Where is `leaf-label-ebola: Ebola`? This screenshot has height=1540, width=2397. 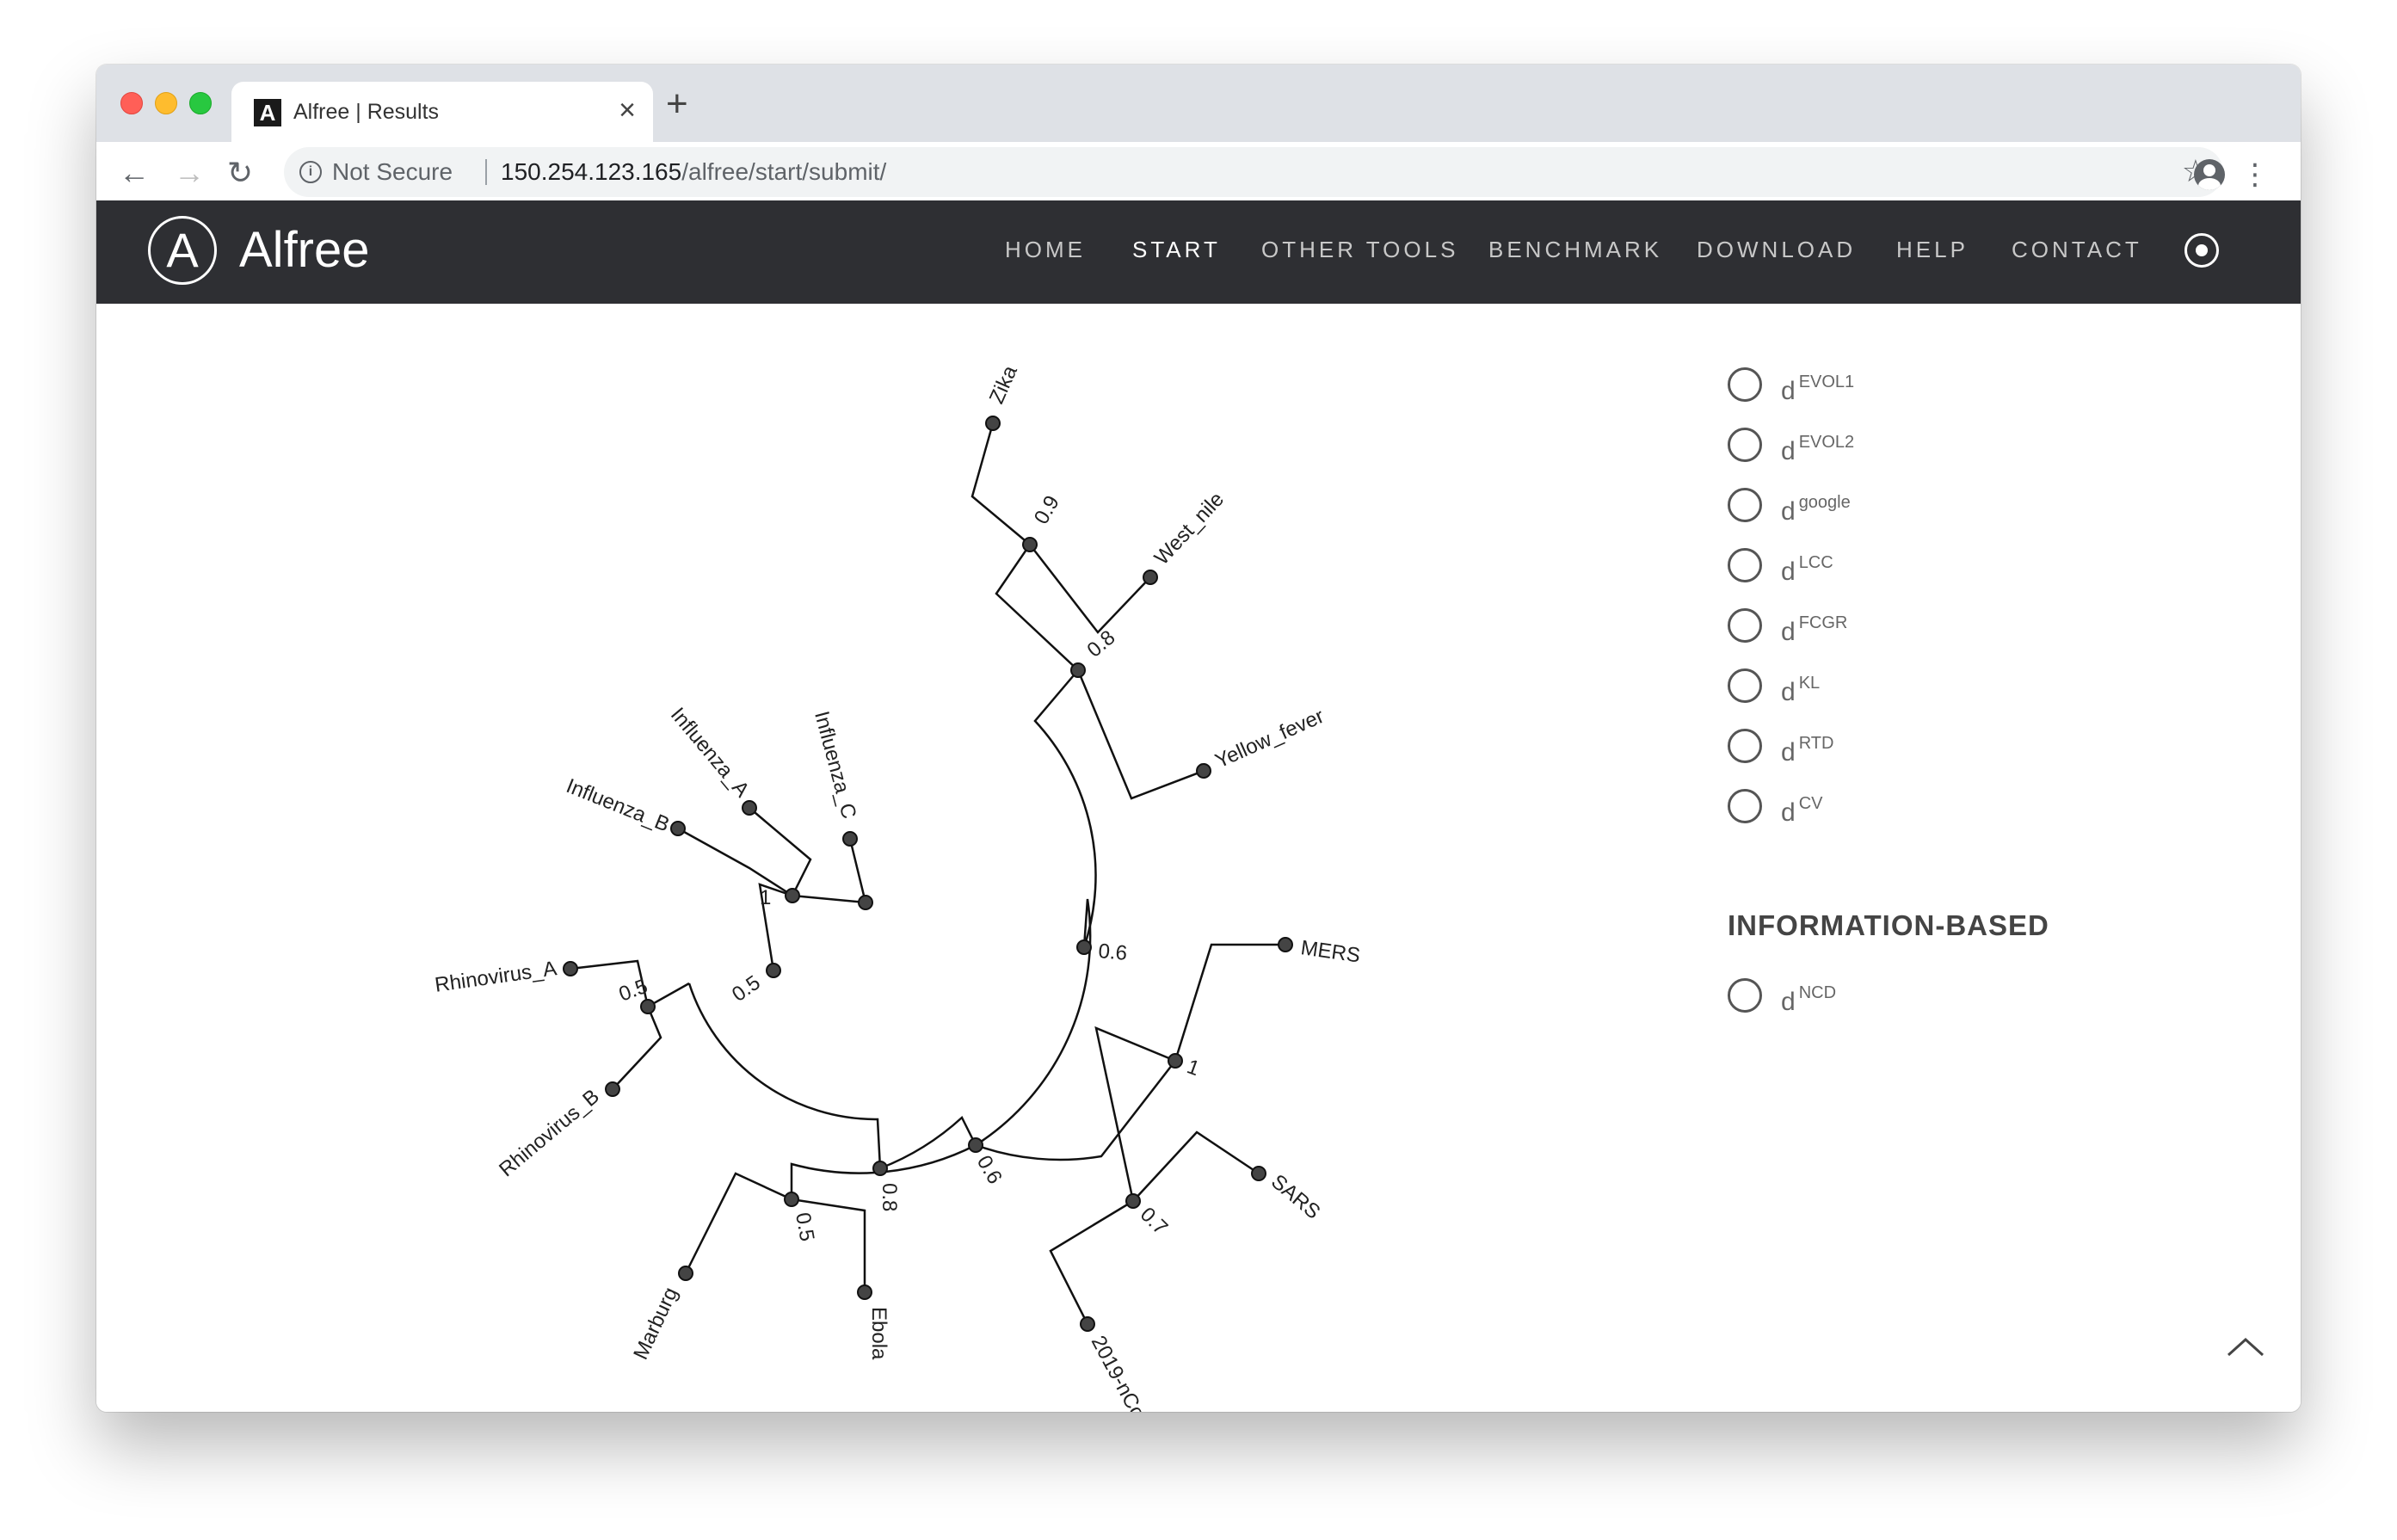 leaf-label-ebola: Ebola is located at coordinates (879, 1334).